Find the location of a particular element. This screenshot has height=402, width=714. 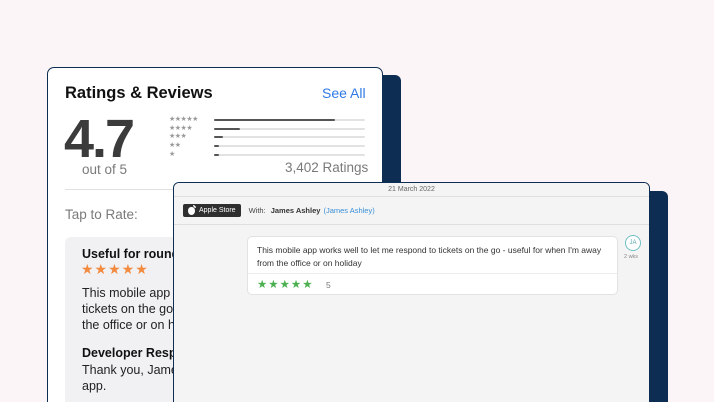

ratings-count: 3,402 Ratings is located at coordinates (327, 167).